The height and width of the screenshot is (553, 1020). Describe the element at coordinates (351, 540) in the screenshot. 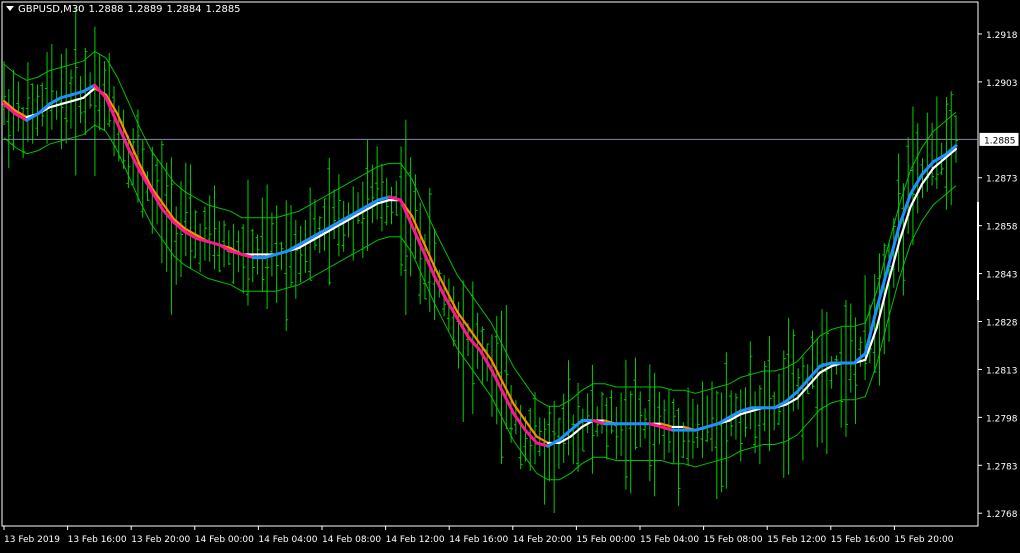

I see `x-tick-label: 14 Feb 08:00` at that location.